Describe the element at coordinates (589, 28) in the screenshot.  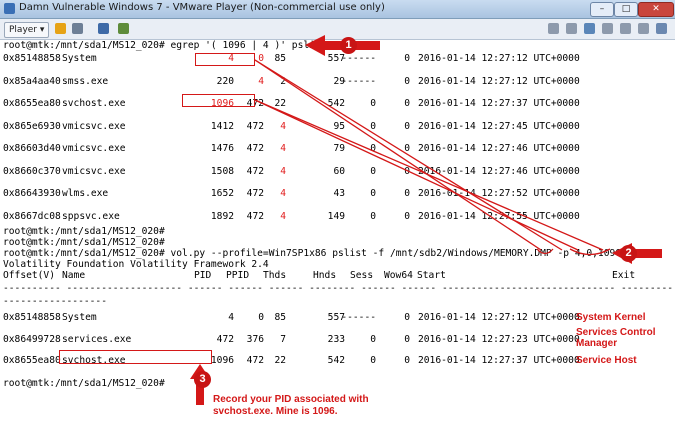
I see `device-network-icon` at that location.